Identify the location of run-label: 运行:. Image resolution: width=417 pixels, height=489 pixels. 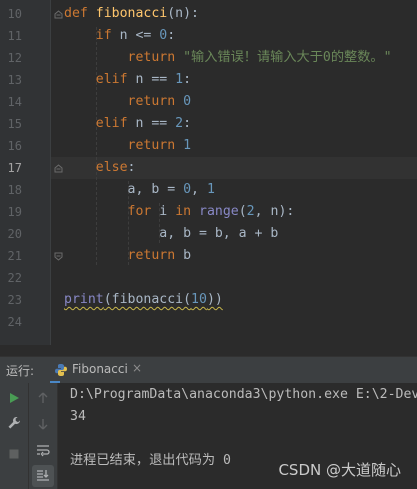
(20, 371).